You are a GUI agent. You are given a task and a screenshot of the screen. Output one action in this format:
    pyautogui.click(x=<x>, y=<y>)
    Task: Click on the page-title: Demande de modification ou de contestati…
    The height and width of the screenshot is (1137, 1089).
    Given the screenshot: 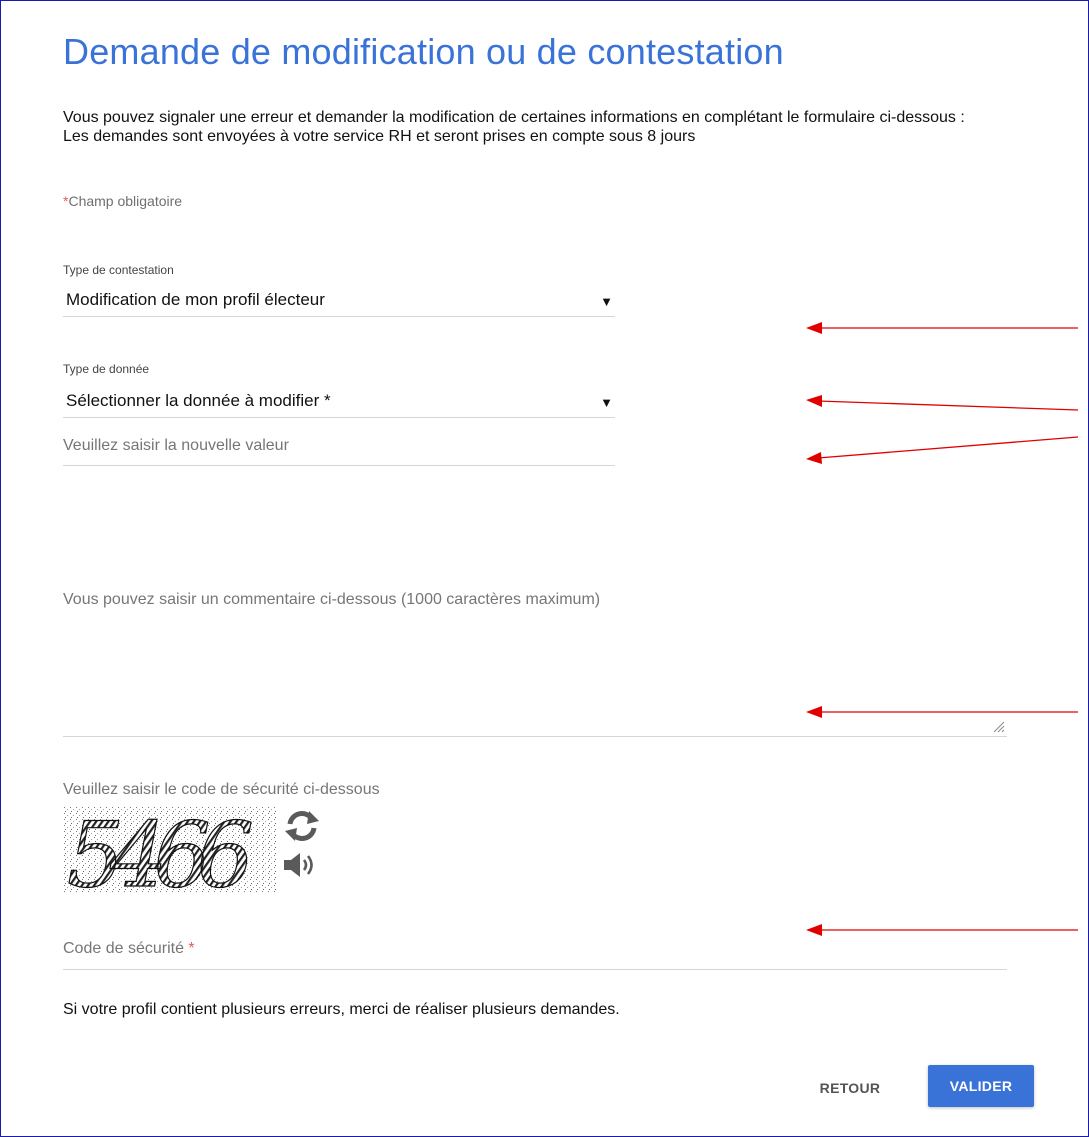 What is the action you would take?
    pyautogui.click(x=423, y=51)
    